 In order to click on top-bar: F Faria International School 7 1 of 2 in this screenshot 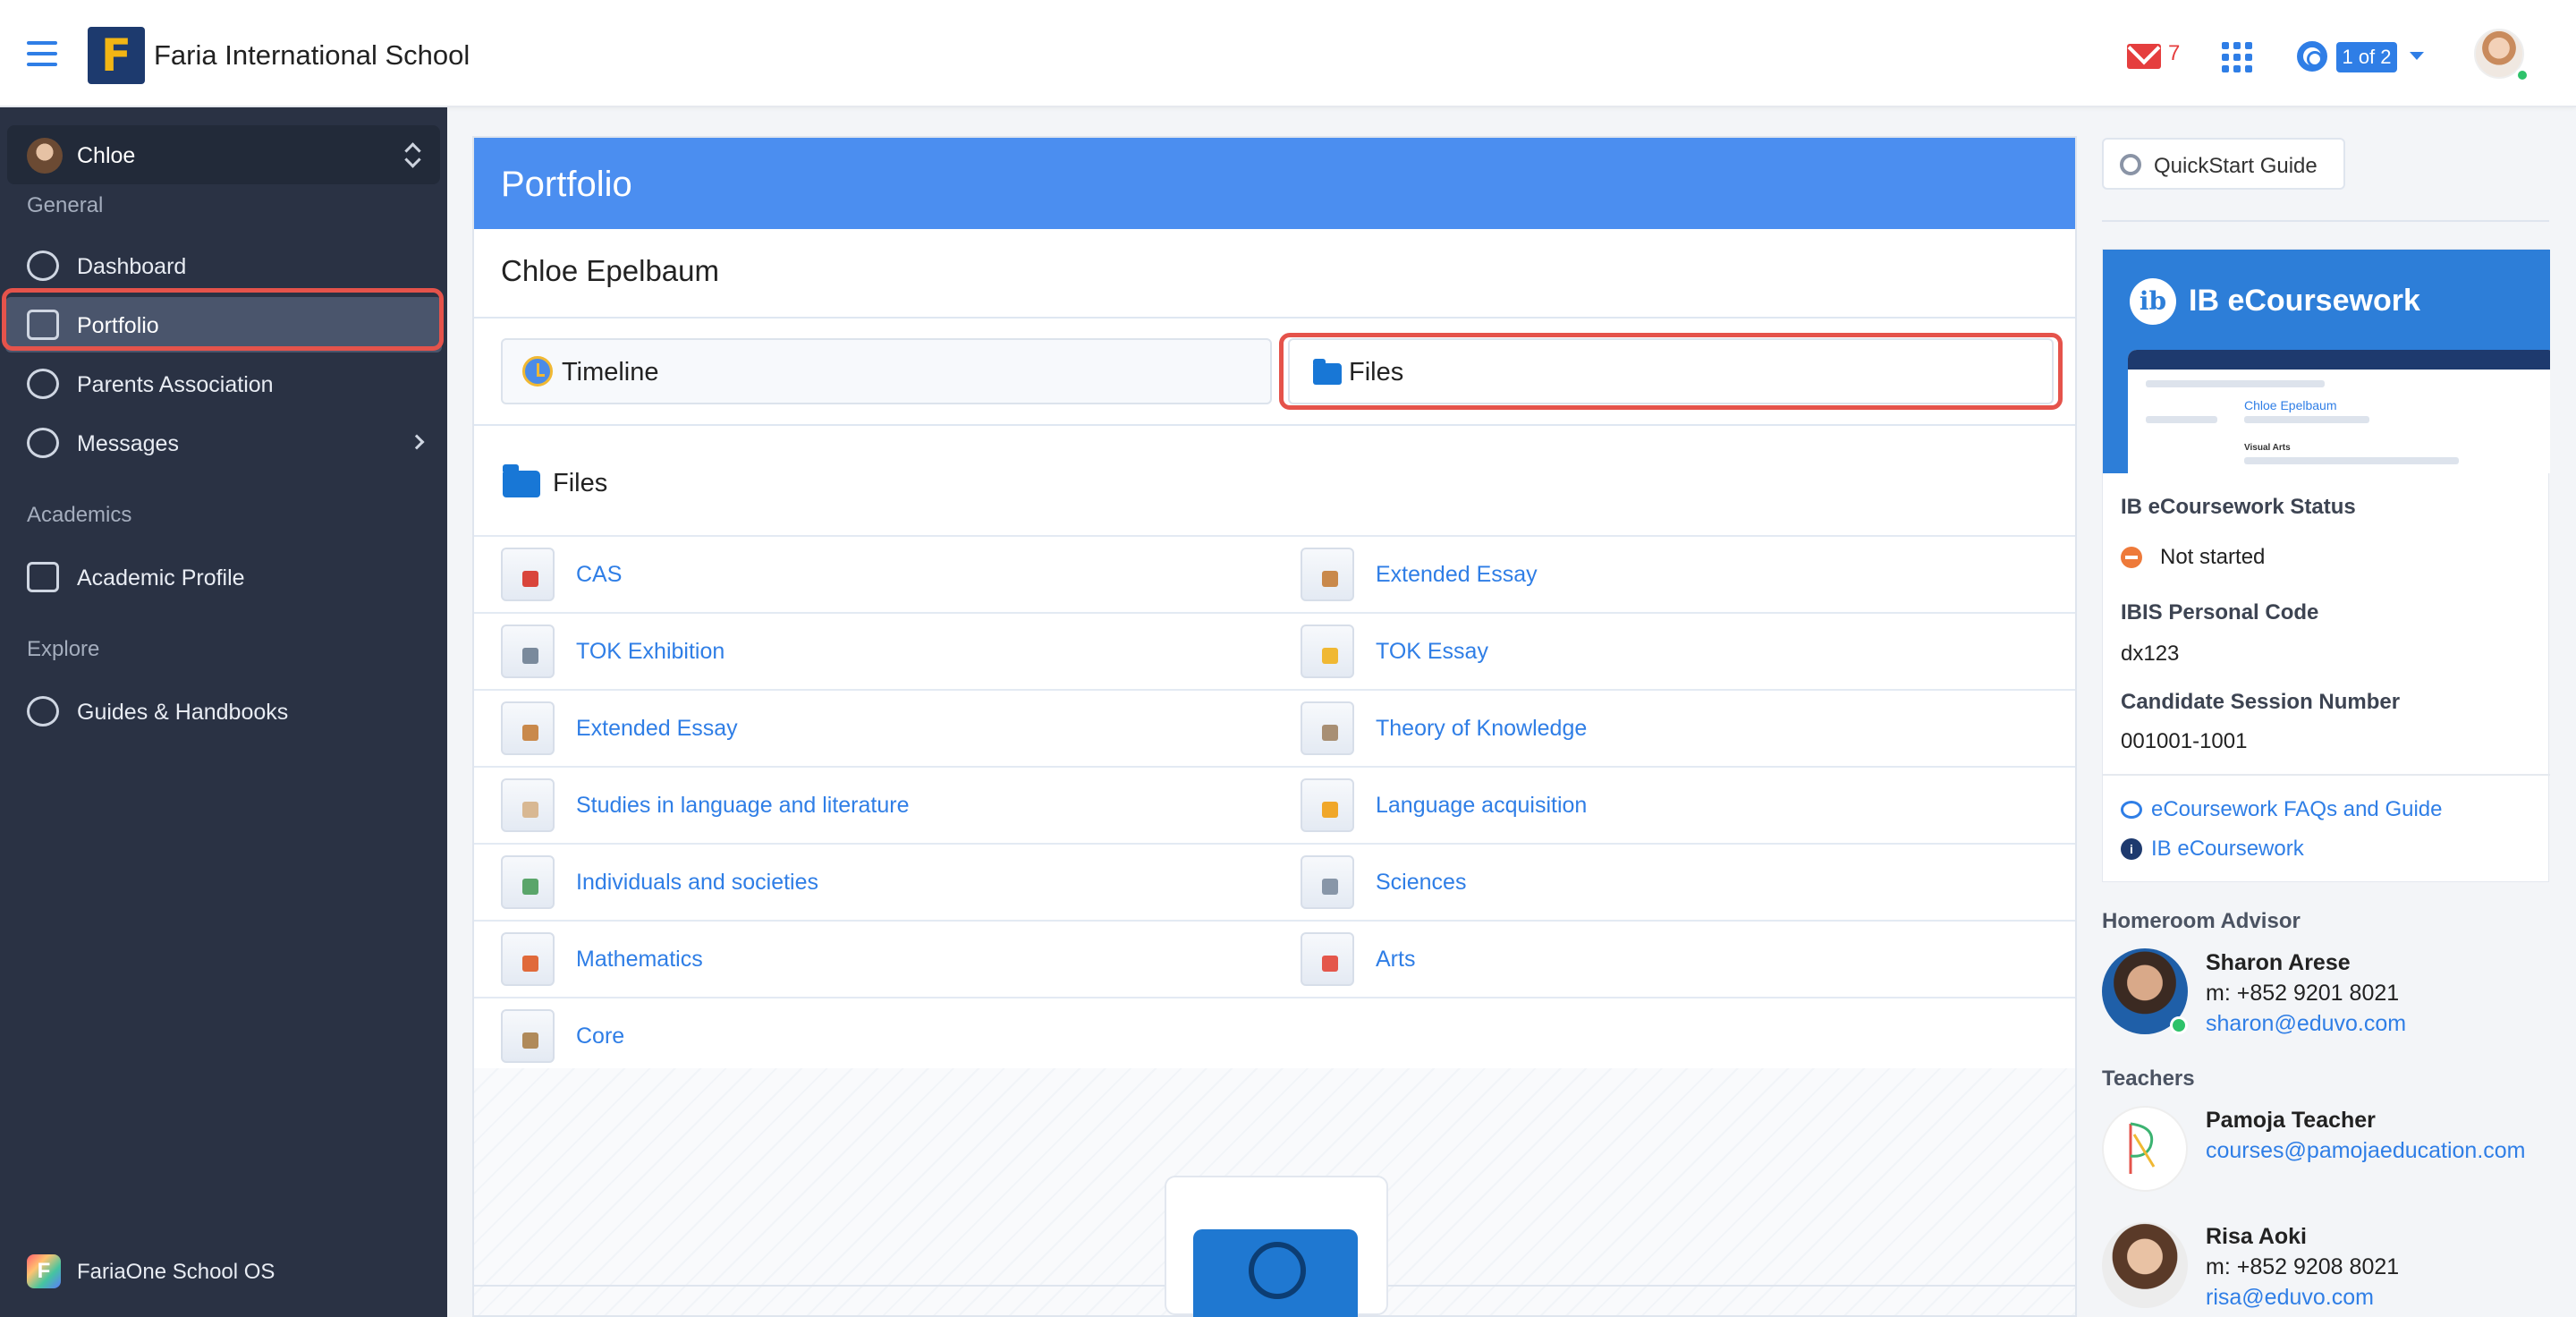, I will do `click(1288, 54)`.